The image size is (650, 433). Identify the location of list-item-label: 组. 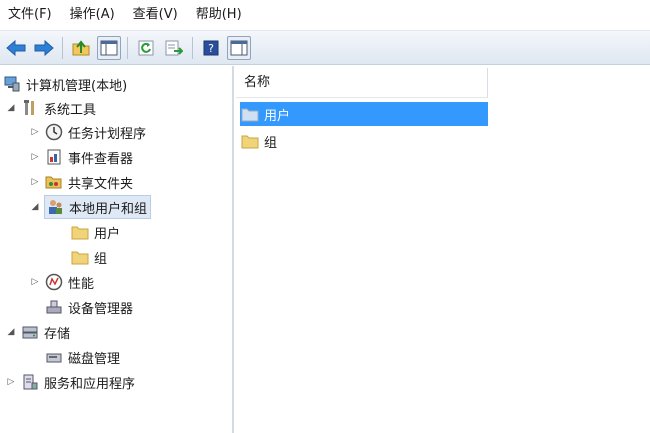
(271, 143).